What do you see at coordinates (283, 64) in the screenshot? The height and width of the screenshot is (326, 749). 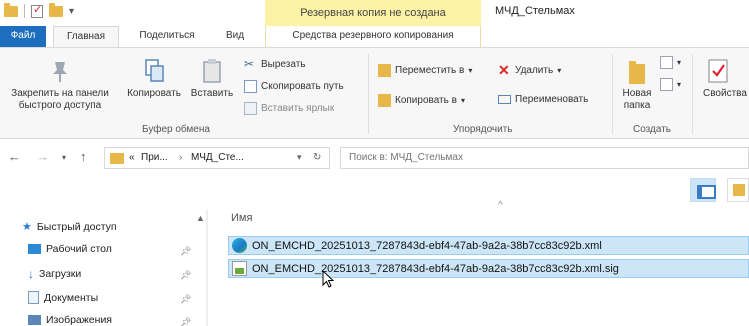 I see `cut-label: Вырезать` at bounding box center [283, 64].